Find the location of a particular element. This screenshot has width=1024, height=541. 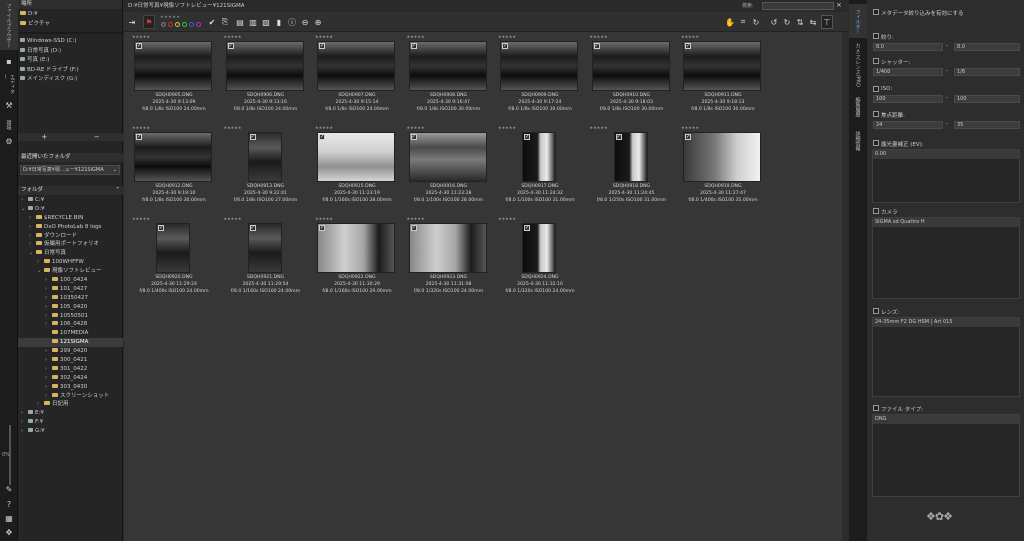

drive-item: Windows-SSD (C:) is located at coordinates (70, 42).